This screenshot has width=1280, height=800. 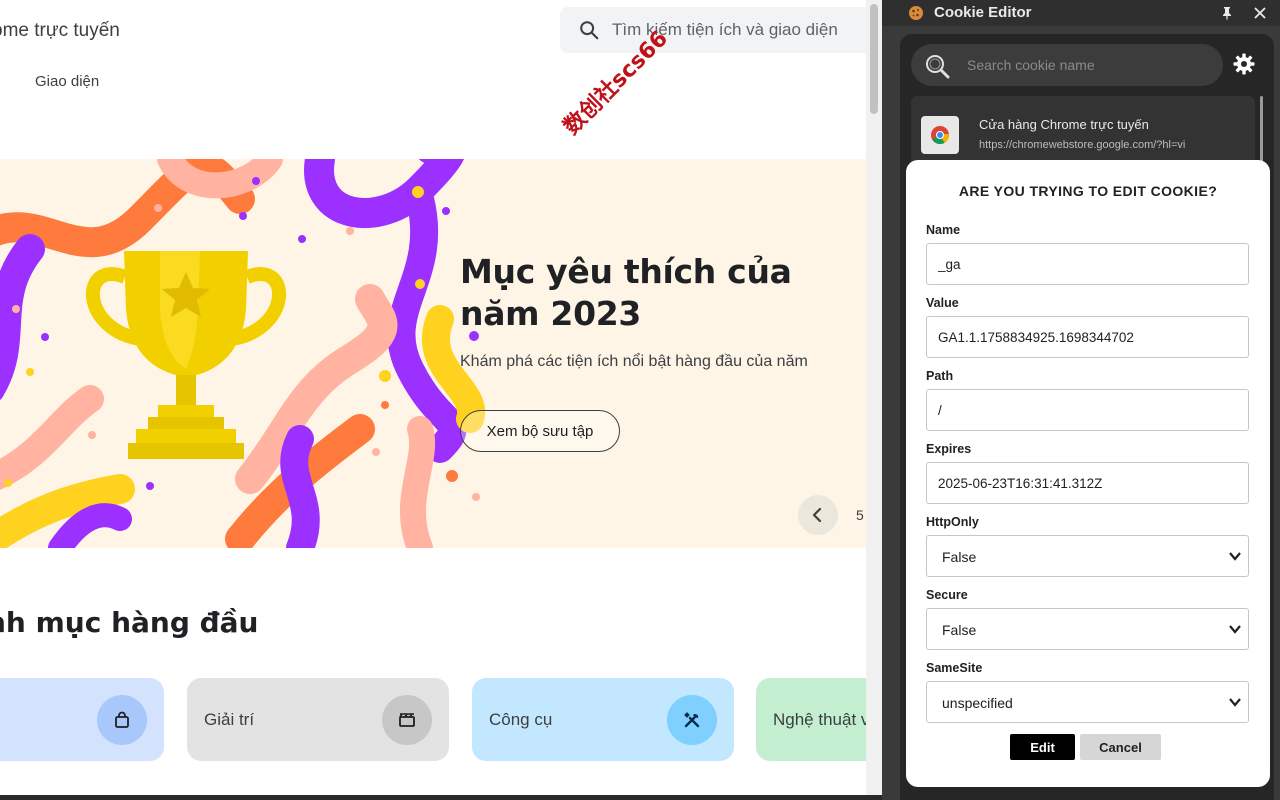 I want to click on secure-value: False, so click(x=959, y=630).